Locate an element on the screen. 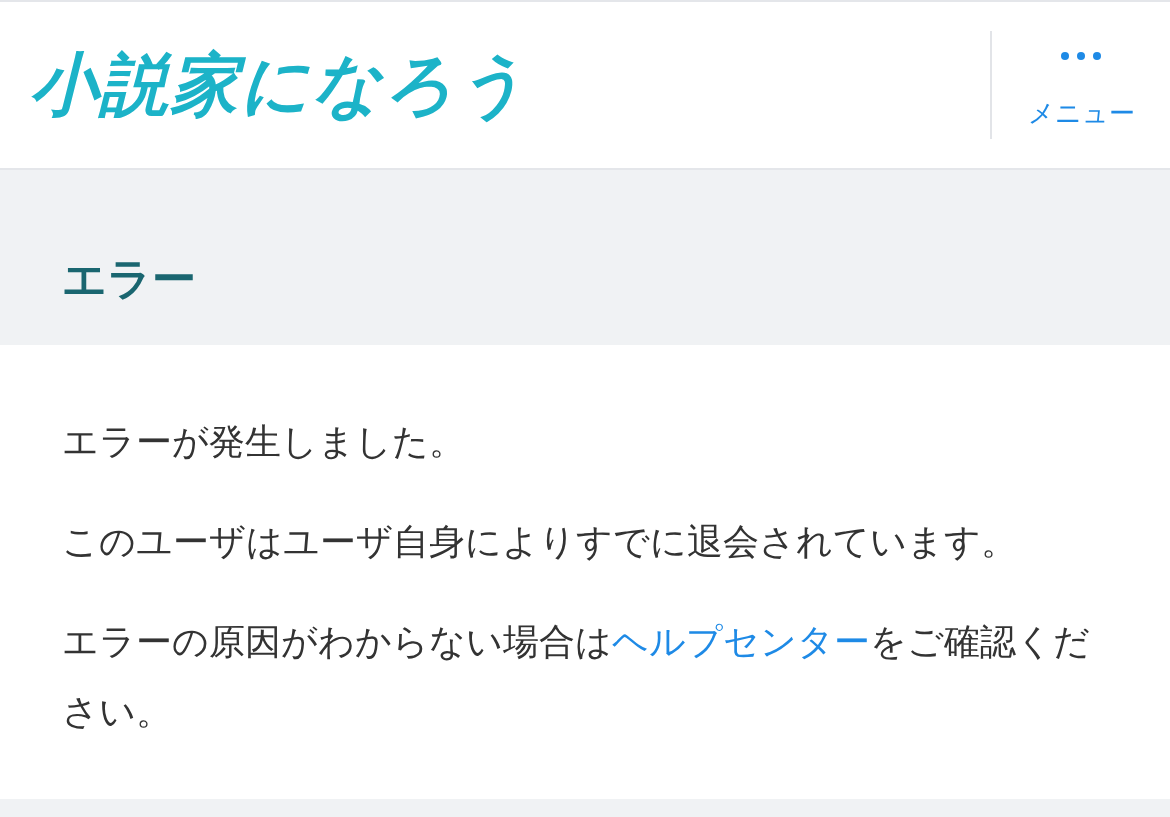  site-logo: 小説家になろう is located at coordinates (510, 85).